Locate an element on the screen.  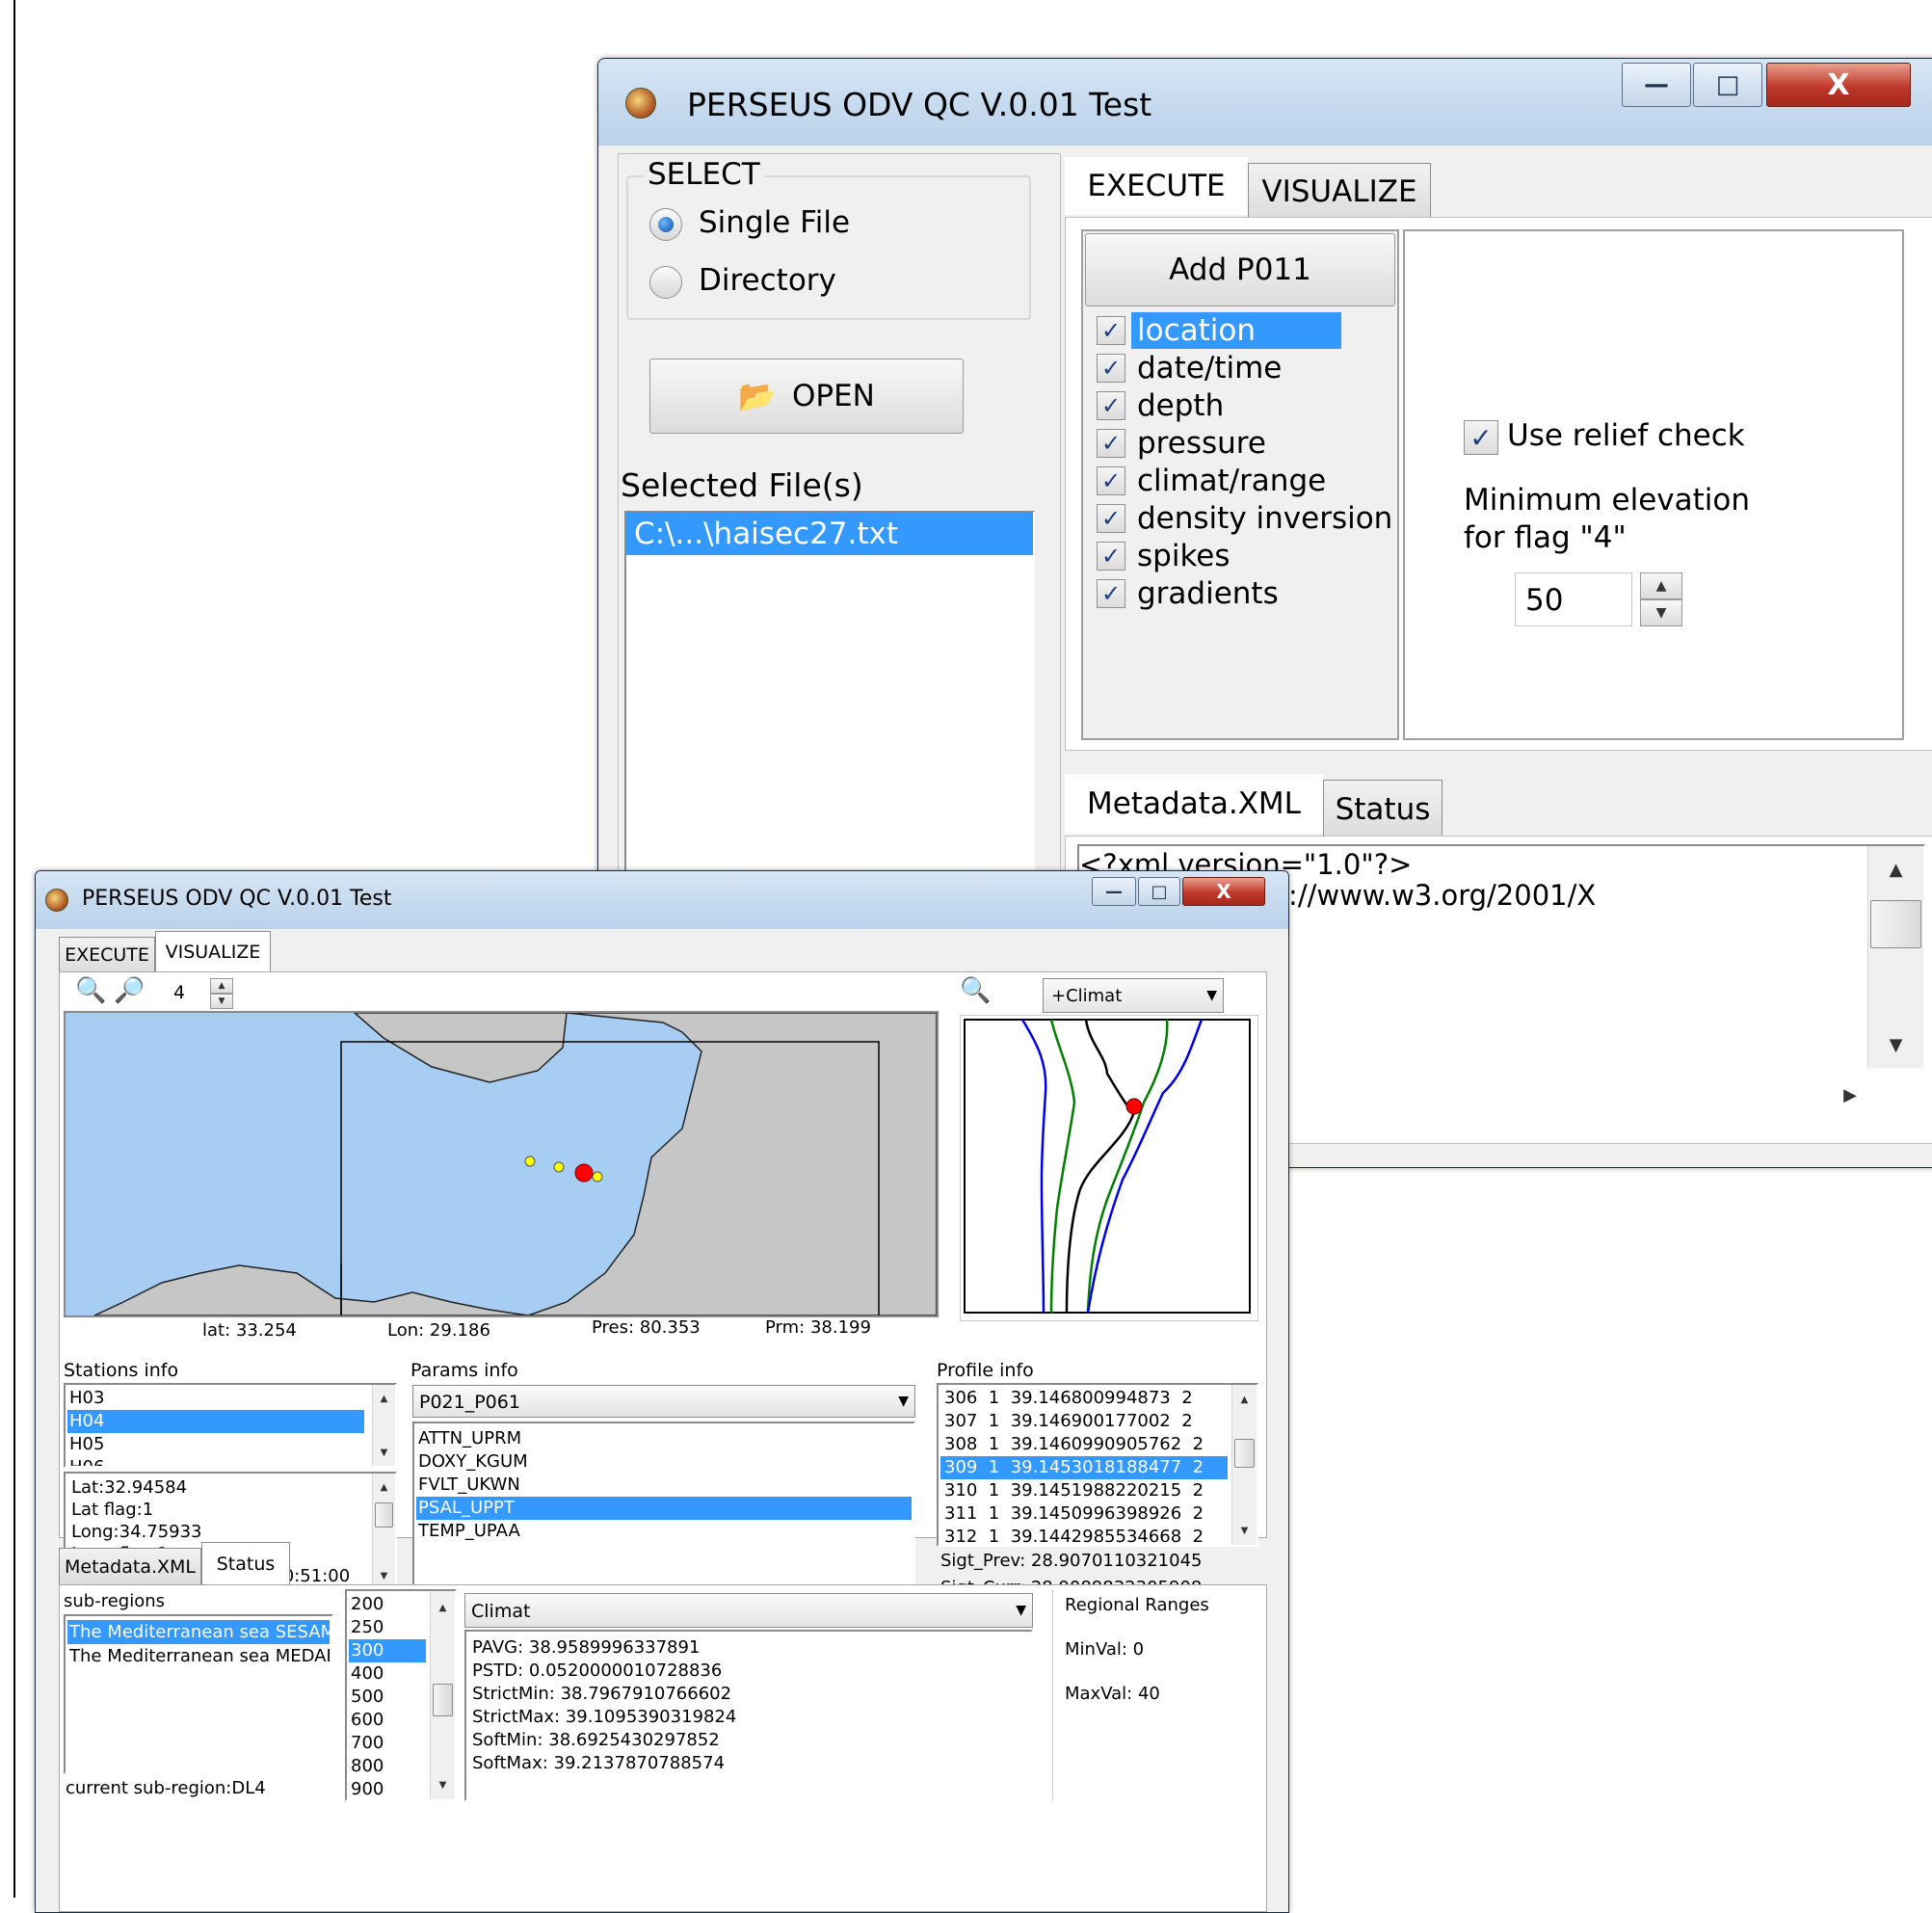
depth-item: 250 is located at coordinates (387, 1627).